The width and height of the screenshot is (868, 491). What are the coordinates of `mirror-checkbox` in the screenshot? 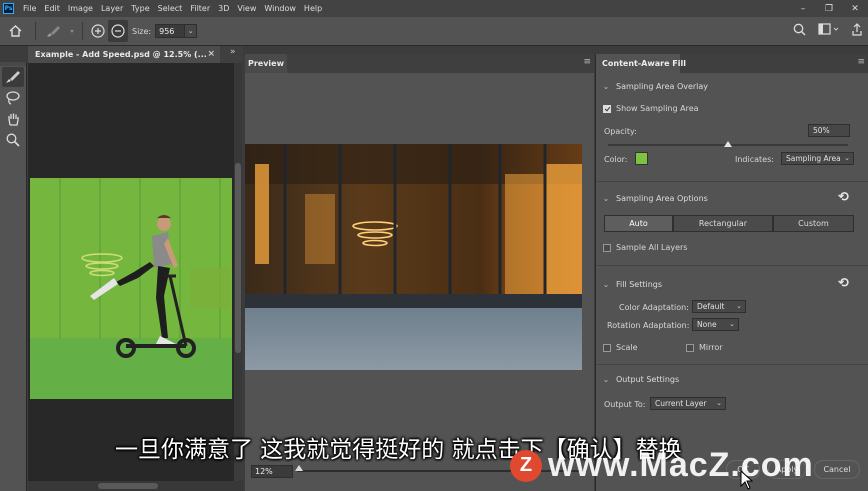 It's located at (690, 348).